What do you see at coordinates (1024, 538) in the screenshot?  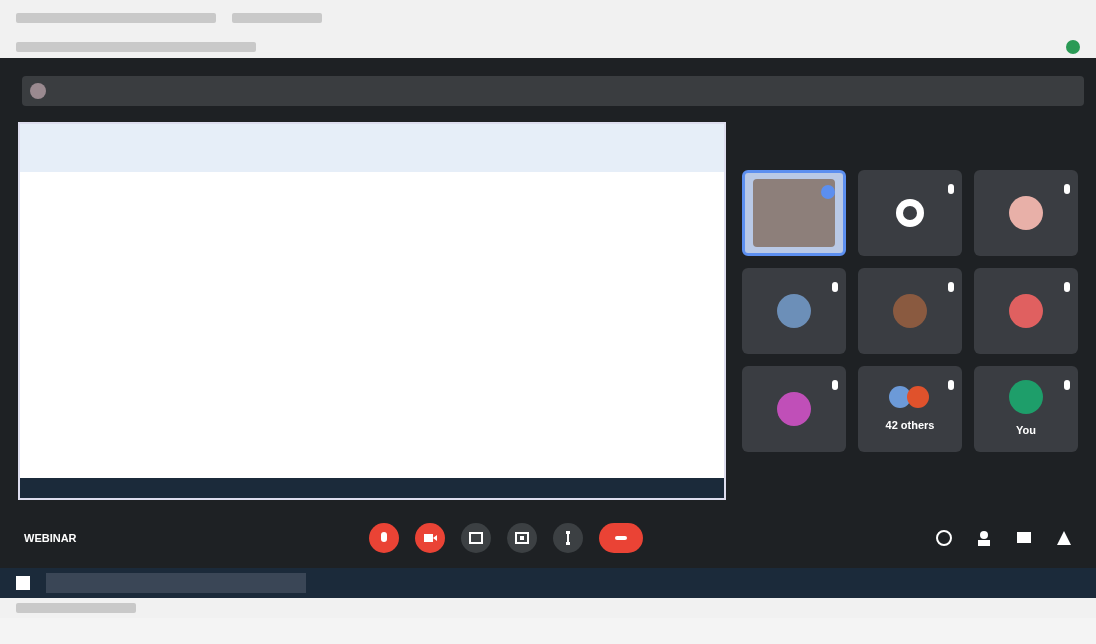 I see `chat-icon` at bounding box center [1024, 538].